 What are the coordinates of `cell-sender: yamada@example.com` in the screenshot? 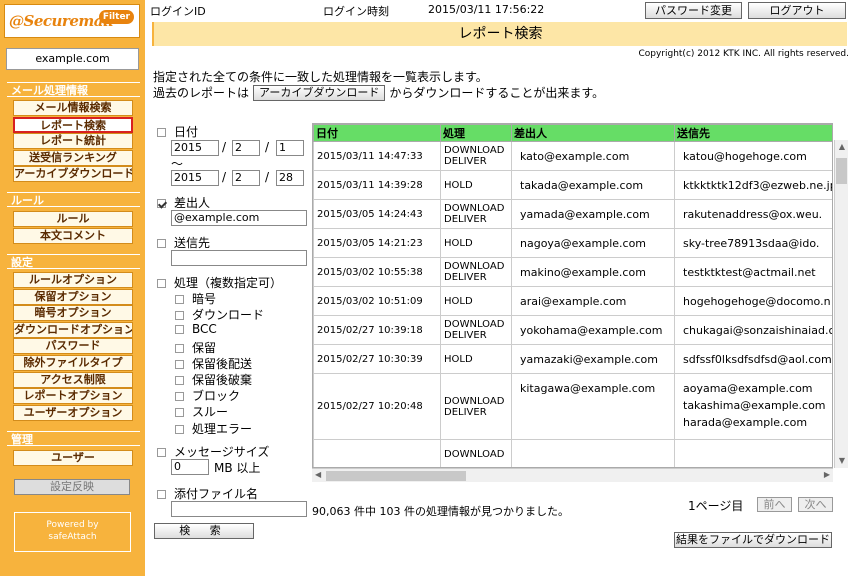 It's located at (593, 214).